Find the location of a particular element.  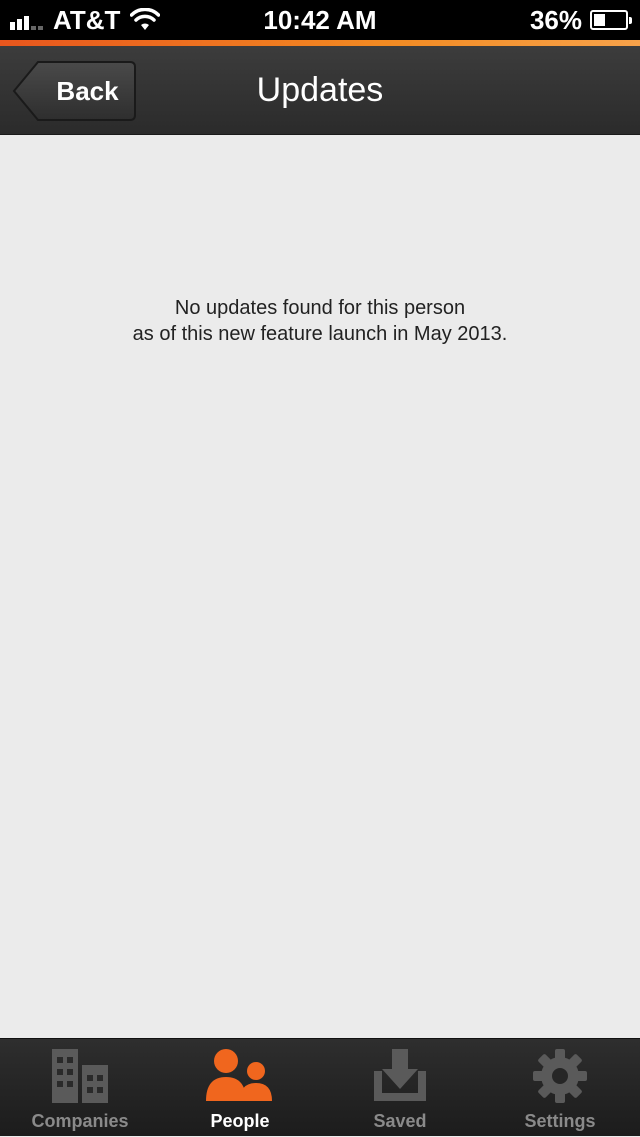

page-title: Updates is located at coordinates (320, 90).